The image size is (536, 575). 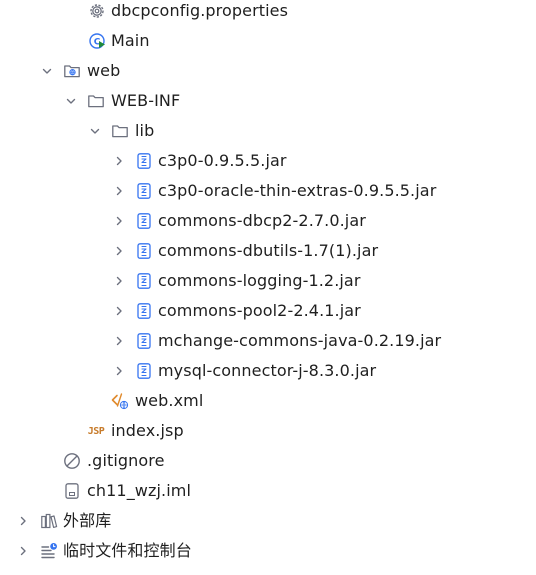 I want to click on tree-item-gitignore: .gitignore, so click(x=268, y=461).